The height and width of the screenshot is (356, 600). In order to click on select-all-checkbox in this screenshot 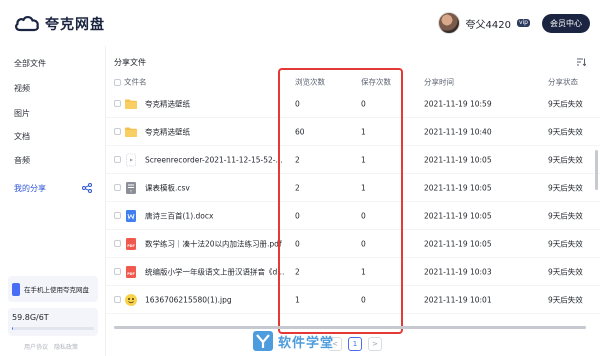, I will do `click(117, 82)`.